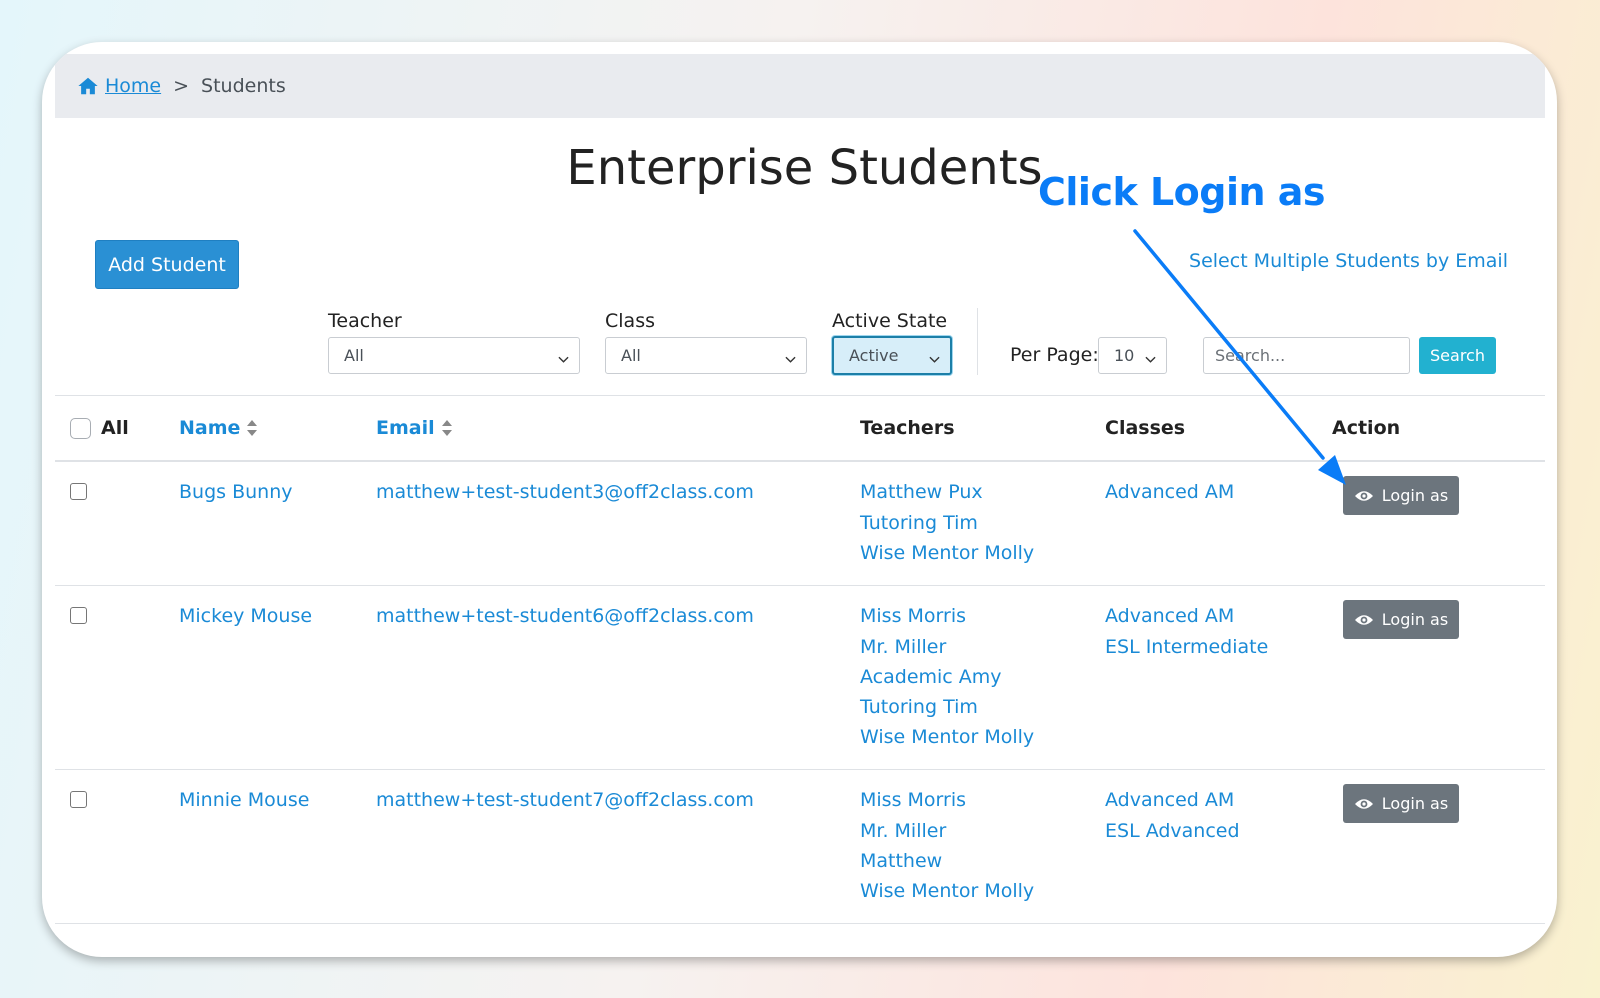 The height and width of the screenshot is (998, 1600). What do you see at coordinates (977, 341) in the screenshot?
I see `filter-divider` at bounding box center [977, 341].